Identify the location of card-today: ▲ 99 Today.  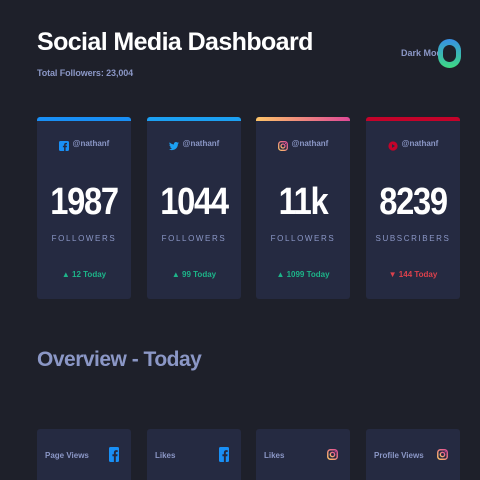
(194, 274).